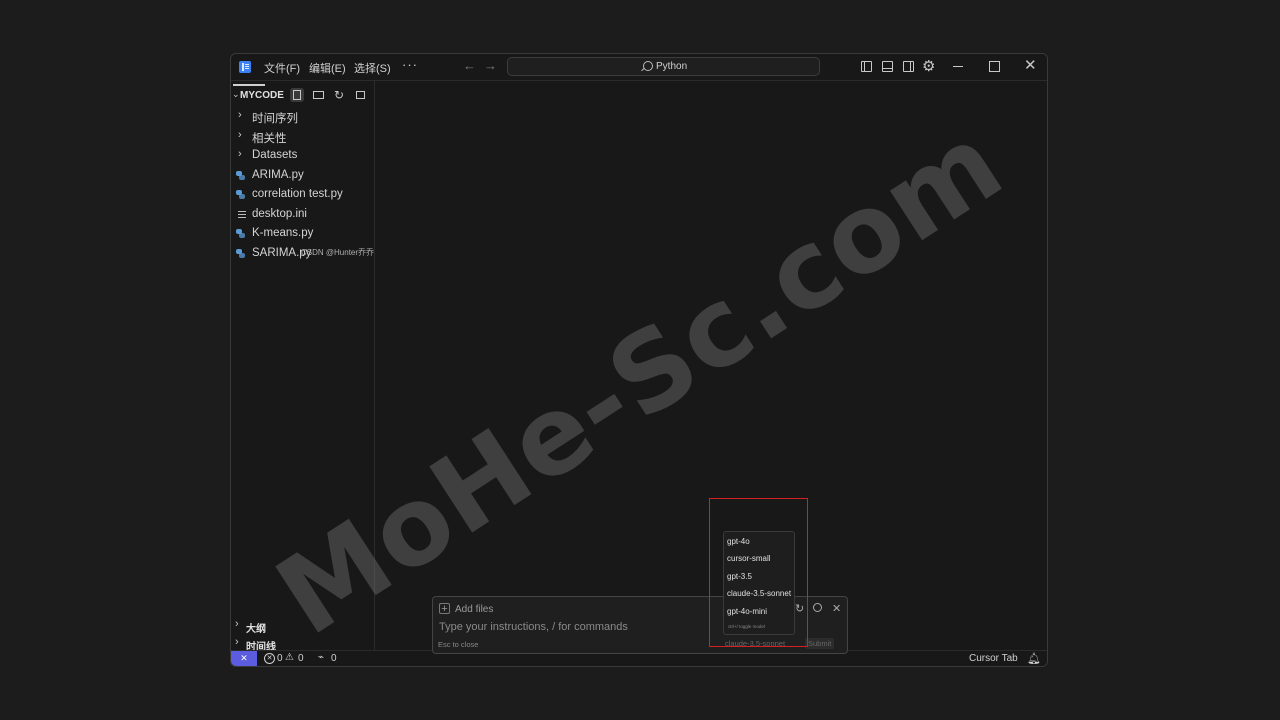 This screenshot has height=720, width=1280. What do you see at coordinates (908, 66) in the screenshot?
I see `toggle-secondary-sidebar-icon` at bounding box center [908, 66].